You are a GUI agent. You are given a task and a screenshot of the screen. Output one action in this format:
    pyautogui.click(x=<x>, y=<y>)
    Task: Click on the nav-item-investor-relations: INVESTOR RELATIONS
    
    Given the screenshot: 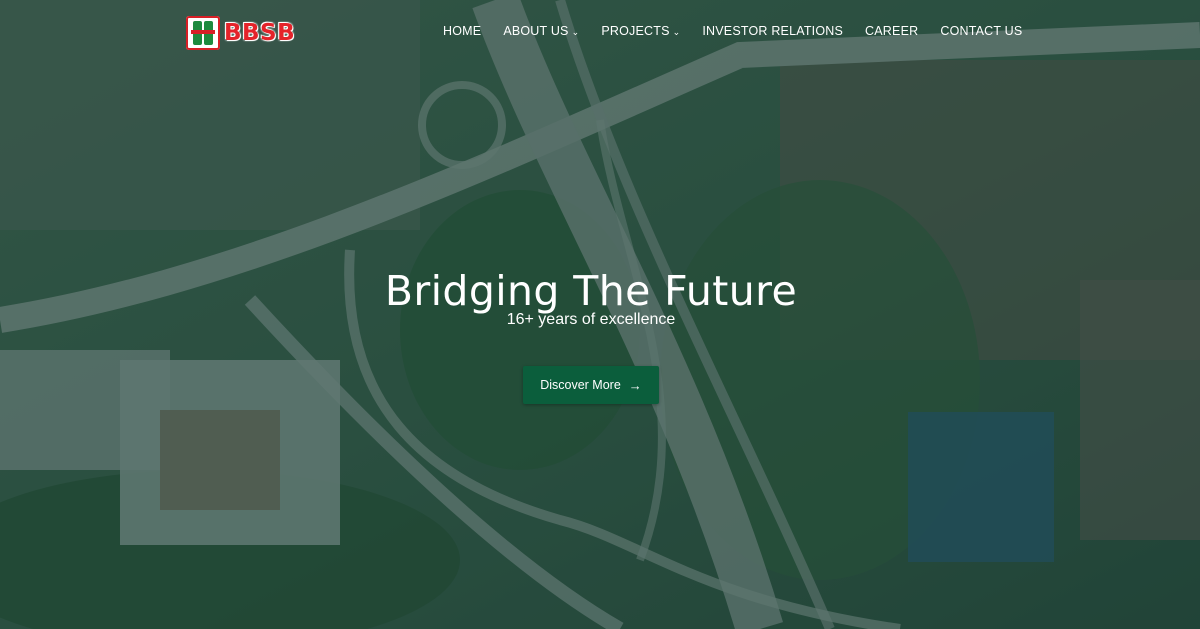 What is the action you would take?
    pyautogui.click(x=772, y=31)
    